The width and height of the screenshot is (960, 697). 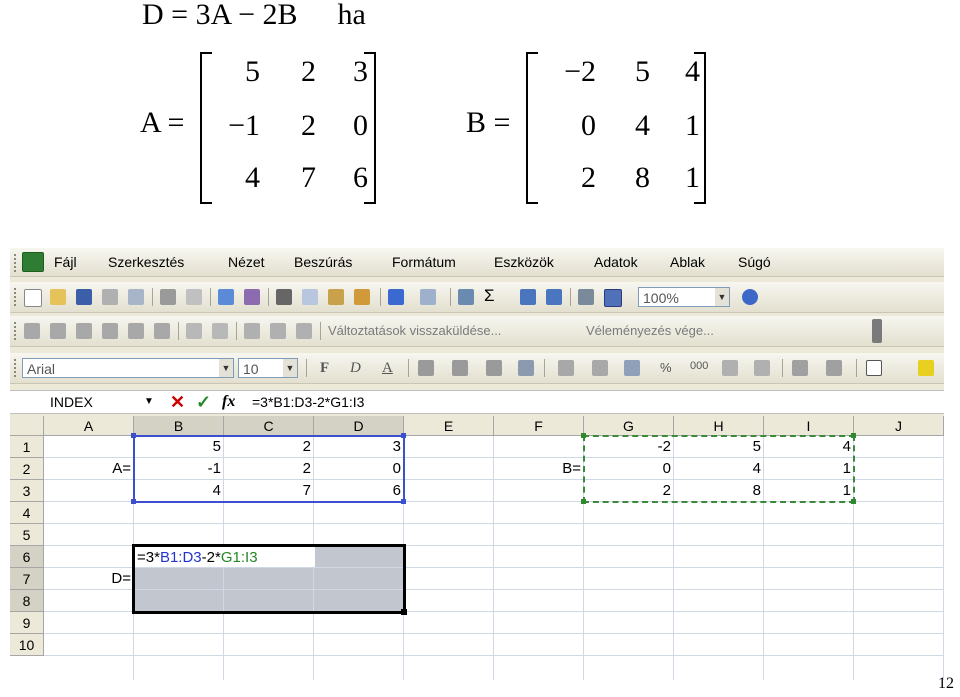 What do you see at coordinates (566, 368) in the screenshot?
I see `table-icon` at bounding box center [566, 368].